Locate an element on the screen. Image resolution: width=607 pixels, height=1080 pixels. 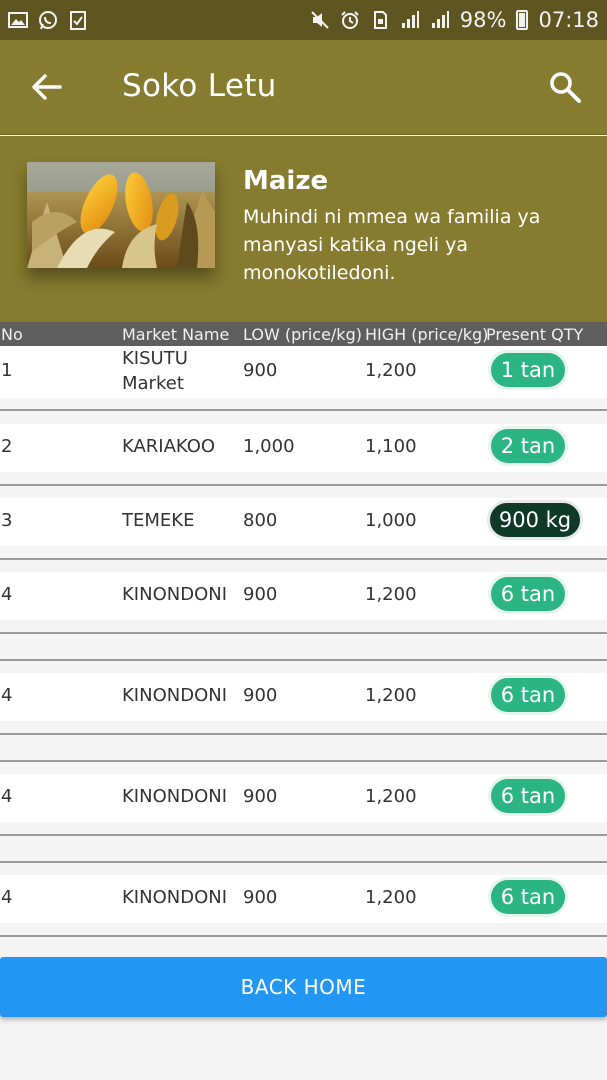
whatsapp-icon is located at coordinates (48, 20).